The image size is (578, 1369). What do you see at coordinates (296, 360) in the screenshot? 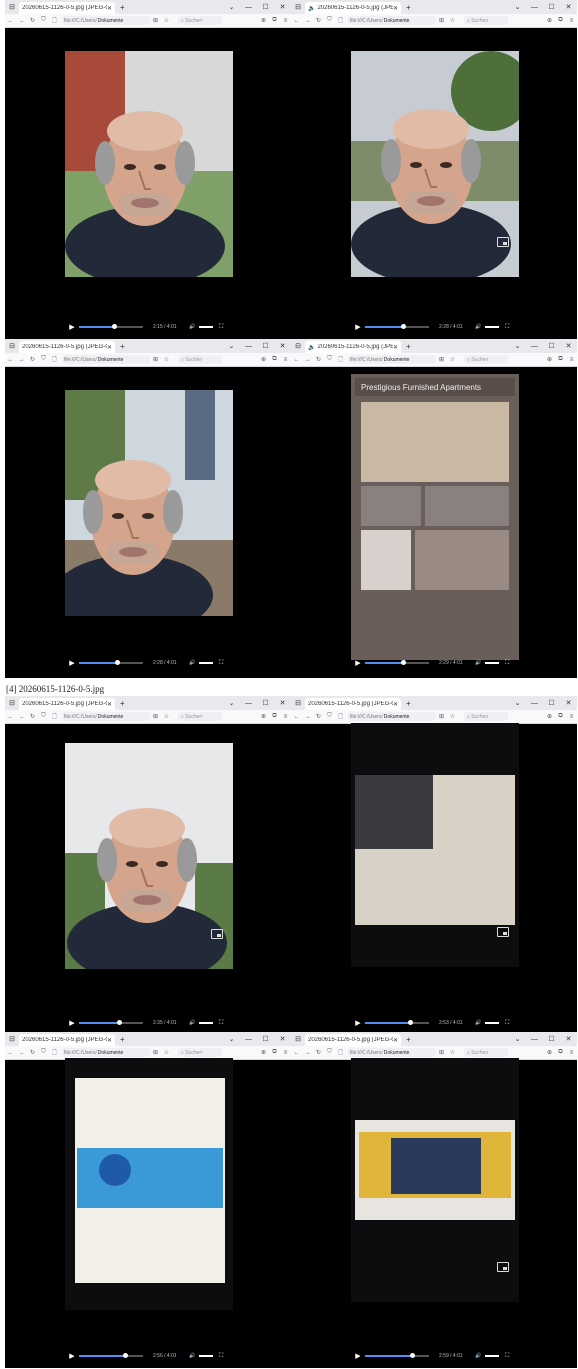
I see `back-icon: ←` at bounding box center [296, 360].